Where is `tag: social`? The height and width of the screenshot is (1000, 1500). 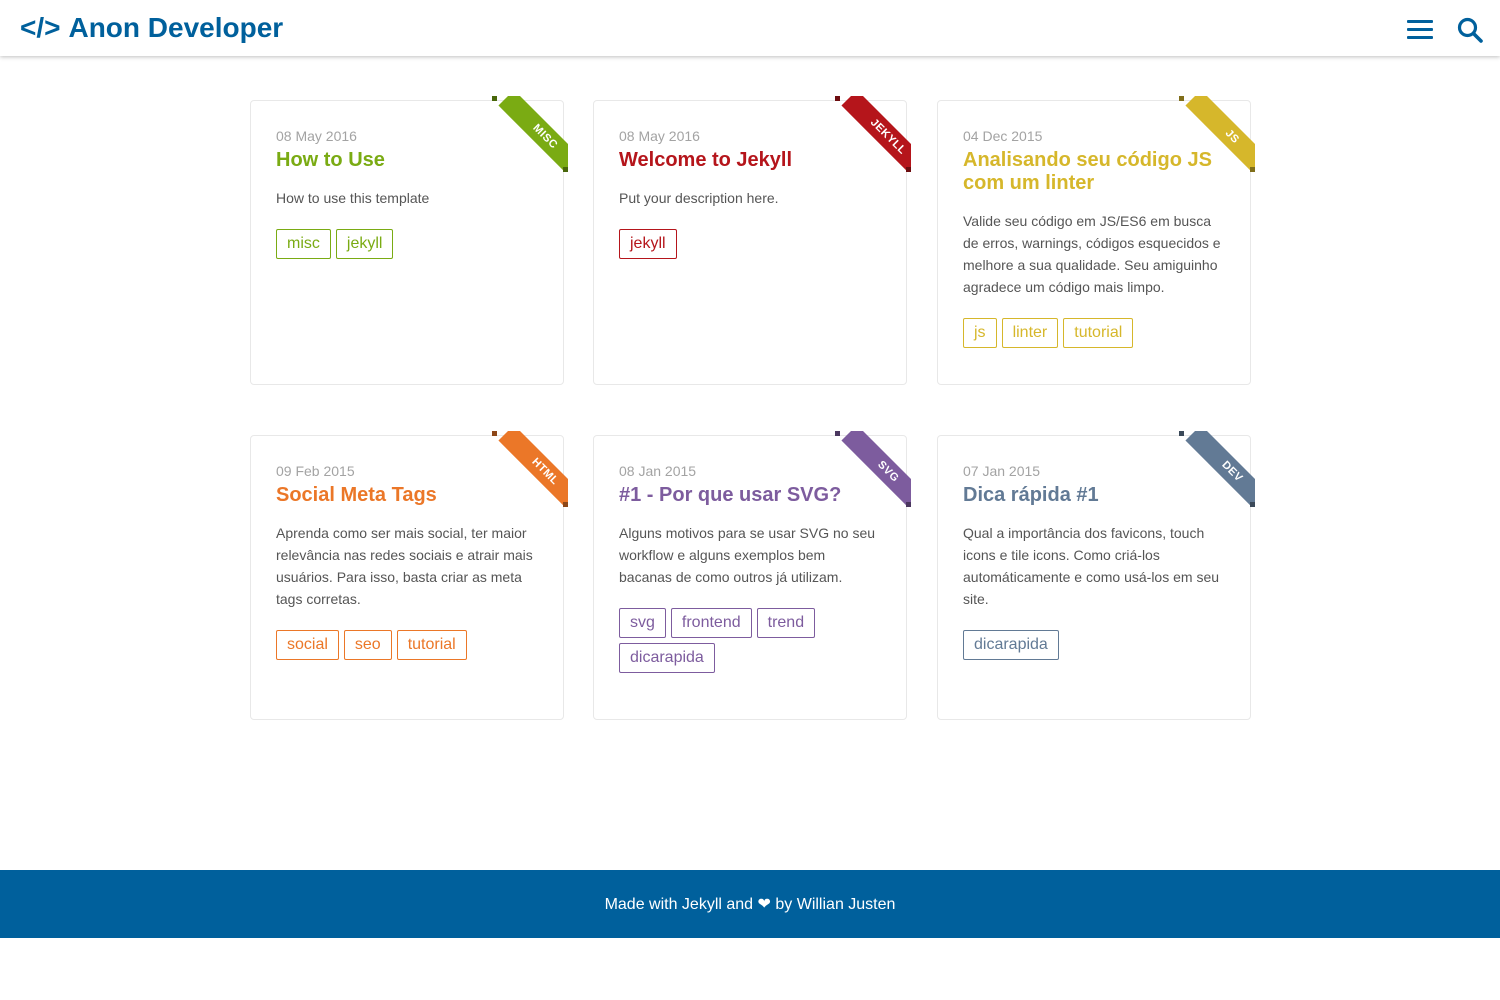
tag: social is located at coordinates (307, 645).